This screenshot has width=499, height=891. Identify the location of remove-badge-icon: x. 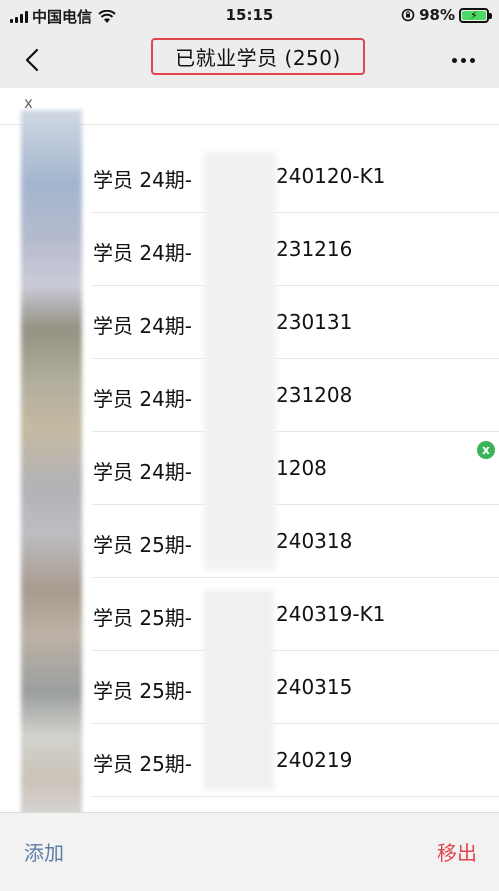
(486, 450).